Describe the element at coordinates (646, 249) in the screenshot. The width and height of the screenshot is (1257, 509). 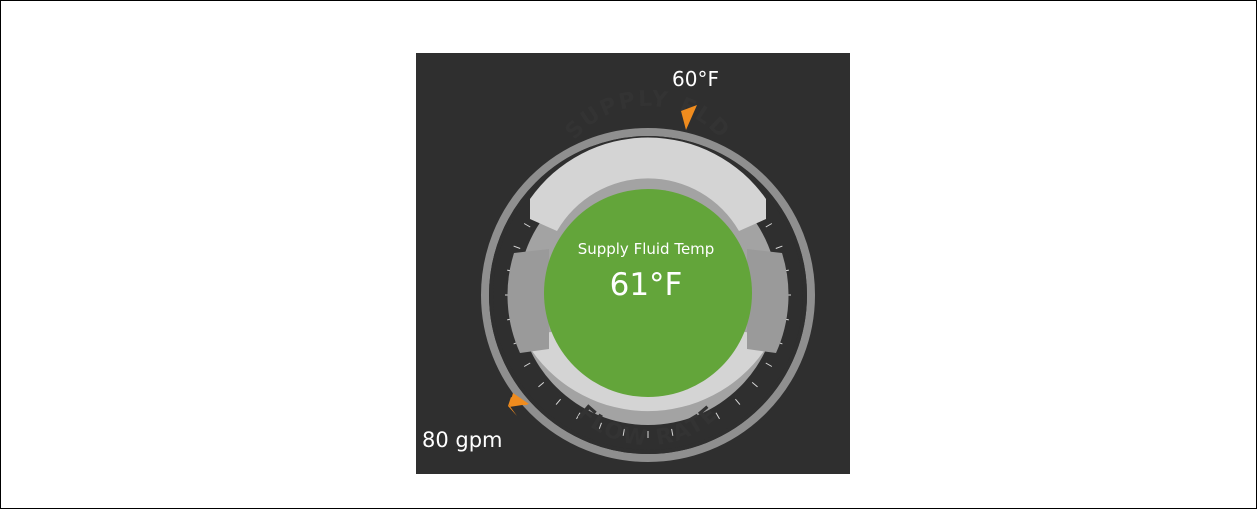
I see `center-title: Supply Fluid Temp` at that location.